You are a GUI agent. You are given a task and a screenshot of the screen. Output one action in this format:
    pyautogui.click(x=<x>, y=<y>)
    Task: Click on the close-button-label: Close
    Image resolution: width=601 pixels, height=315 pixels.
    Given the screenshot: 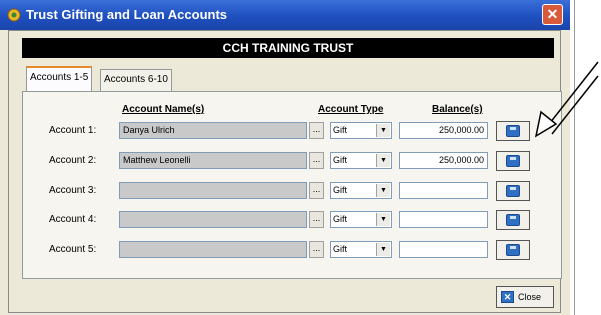 What is the action you would take?
    pyautogui.click(x=530, y=297)
    